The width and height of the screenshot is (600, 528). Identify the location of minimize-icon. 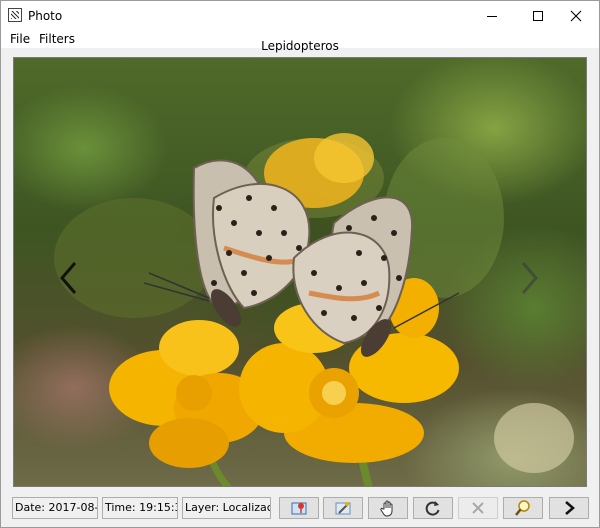
(492, 16).